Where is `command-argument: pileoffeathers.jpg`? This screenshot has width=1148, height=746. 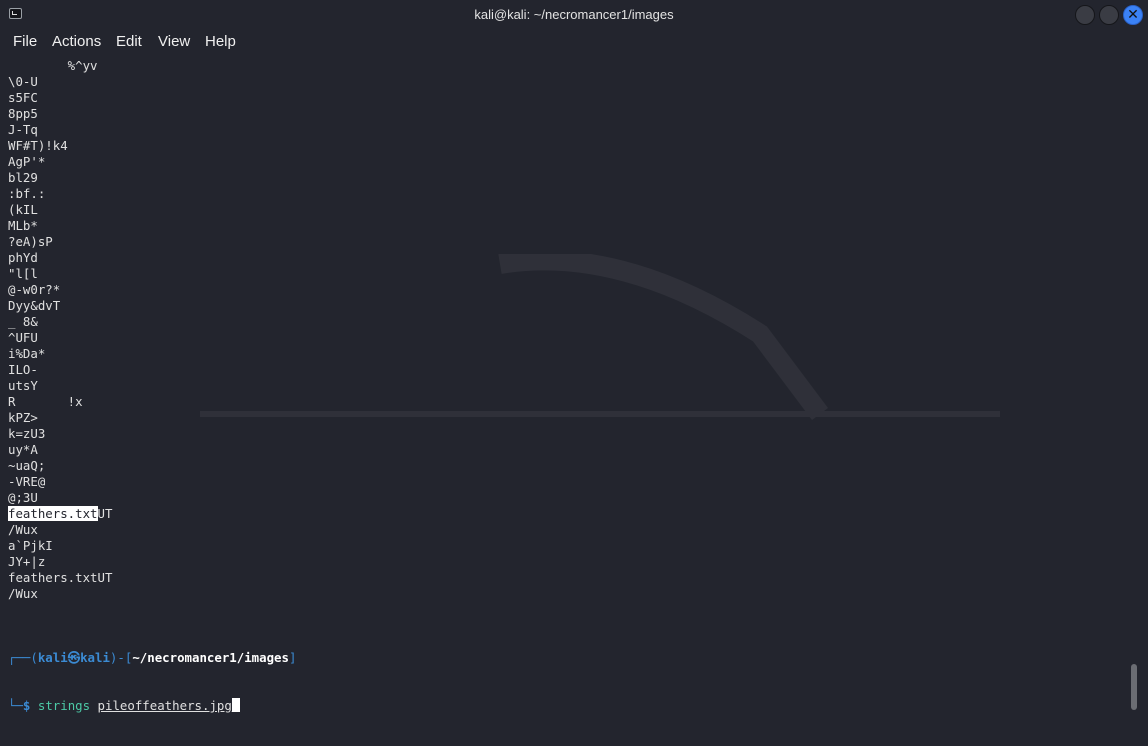
command-argument: pileoffeathers.jpg is located at coordinates (164, 705).